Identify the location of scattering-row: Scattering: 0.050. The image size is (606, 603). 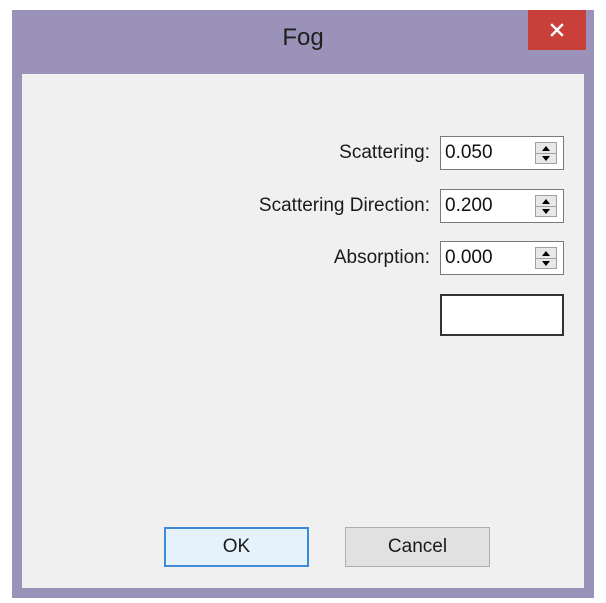
(451, 153).